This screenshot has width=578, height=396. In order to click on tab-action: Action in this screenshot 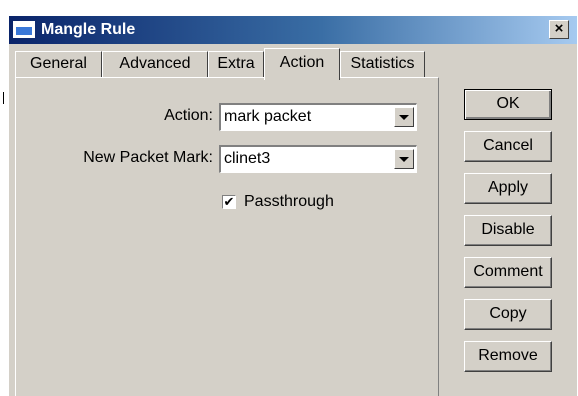, I will do `click(302, 64)`.